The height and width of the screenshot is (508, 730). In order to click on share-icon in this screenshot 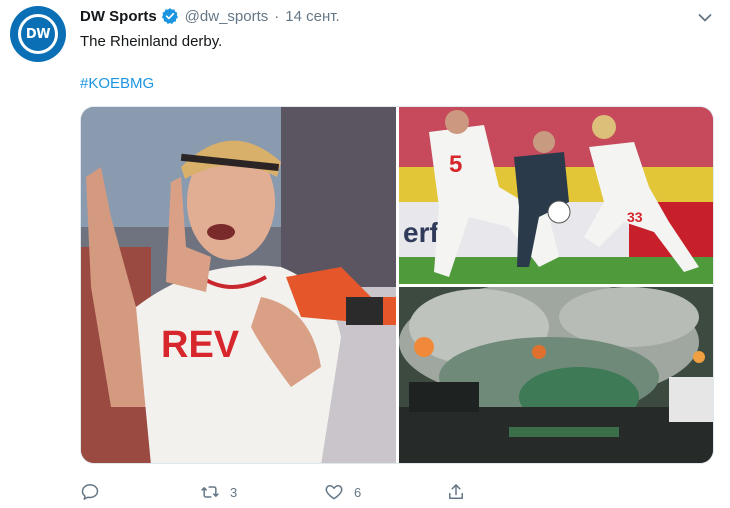, I will do `click(456, 491)`.